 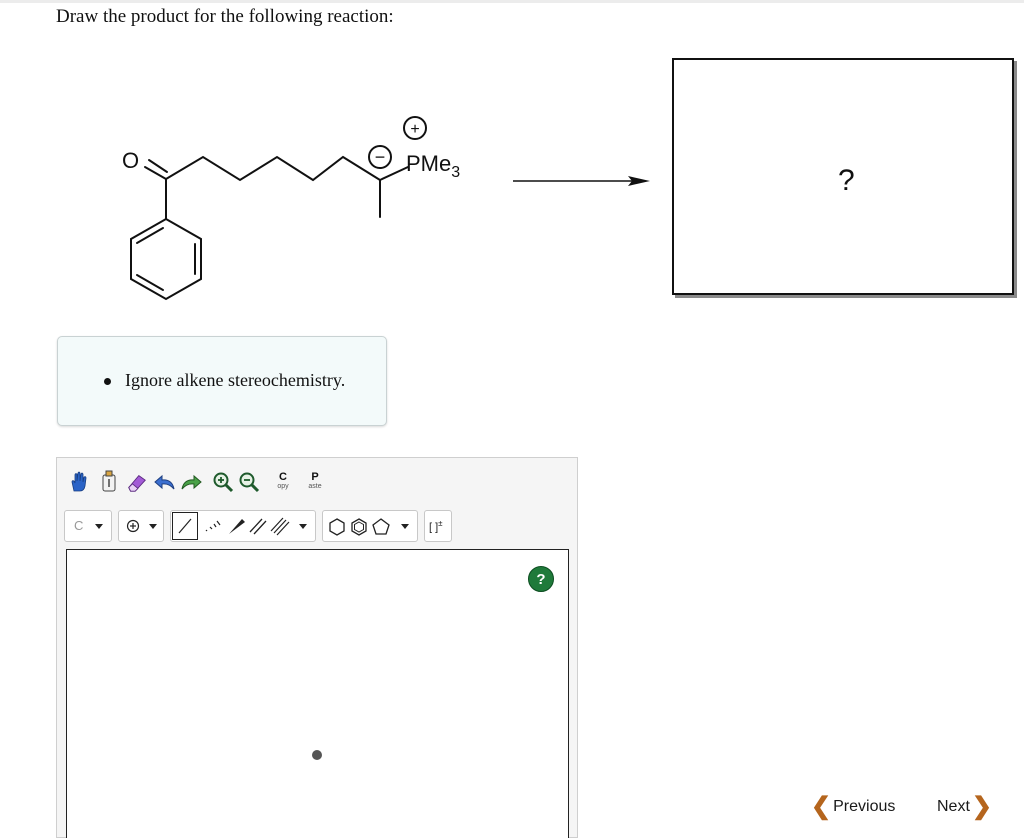 I want to click on hand-tool-icon, so click(x=79, y=482).